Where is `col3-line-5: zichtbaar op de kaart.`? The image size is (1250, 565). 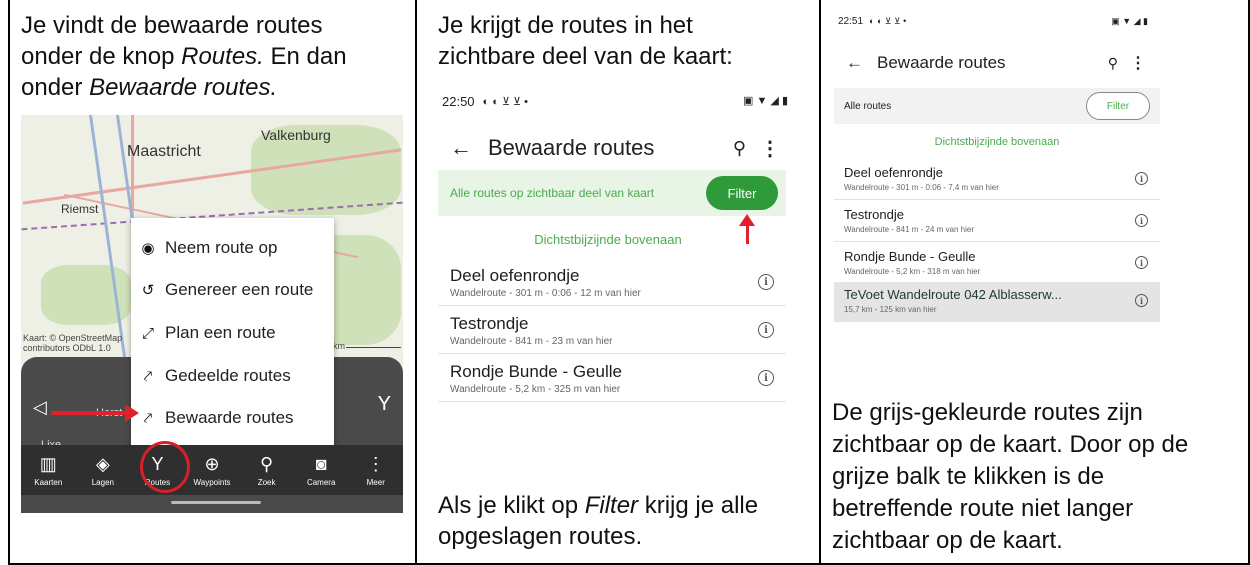 col3-line-5: zichtbaar op de kaart. is located at coordinates (947, 540).